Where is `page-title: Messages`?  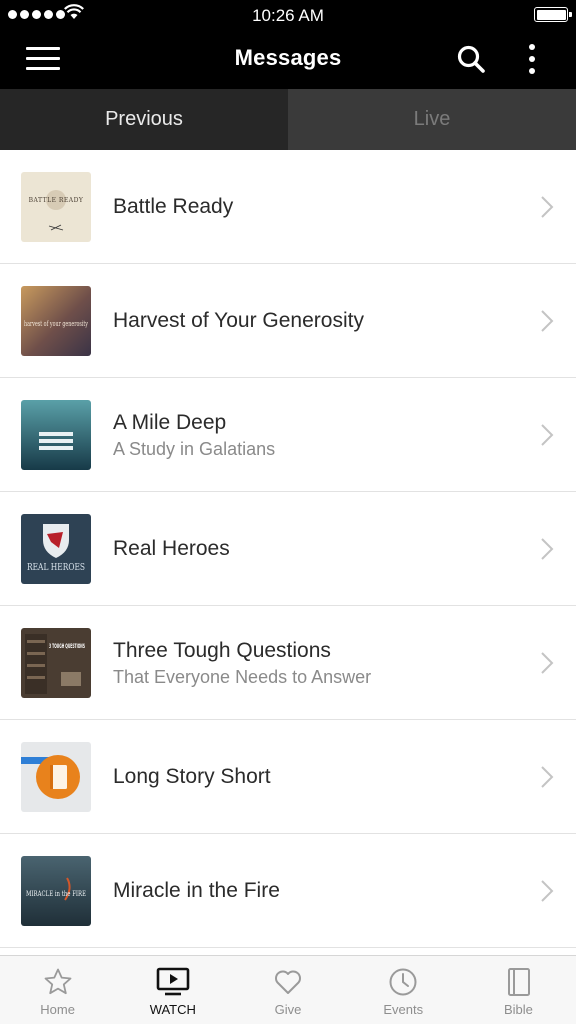 page-title: Messages is located at coordinates (288, 57).